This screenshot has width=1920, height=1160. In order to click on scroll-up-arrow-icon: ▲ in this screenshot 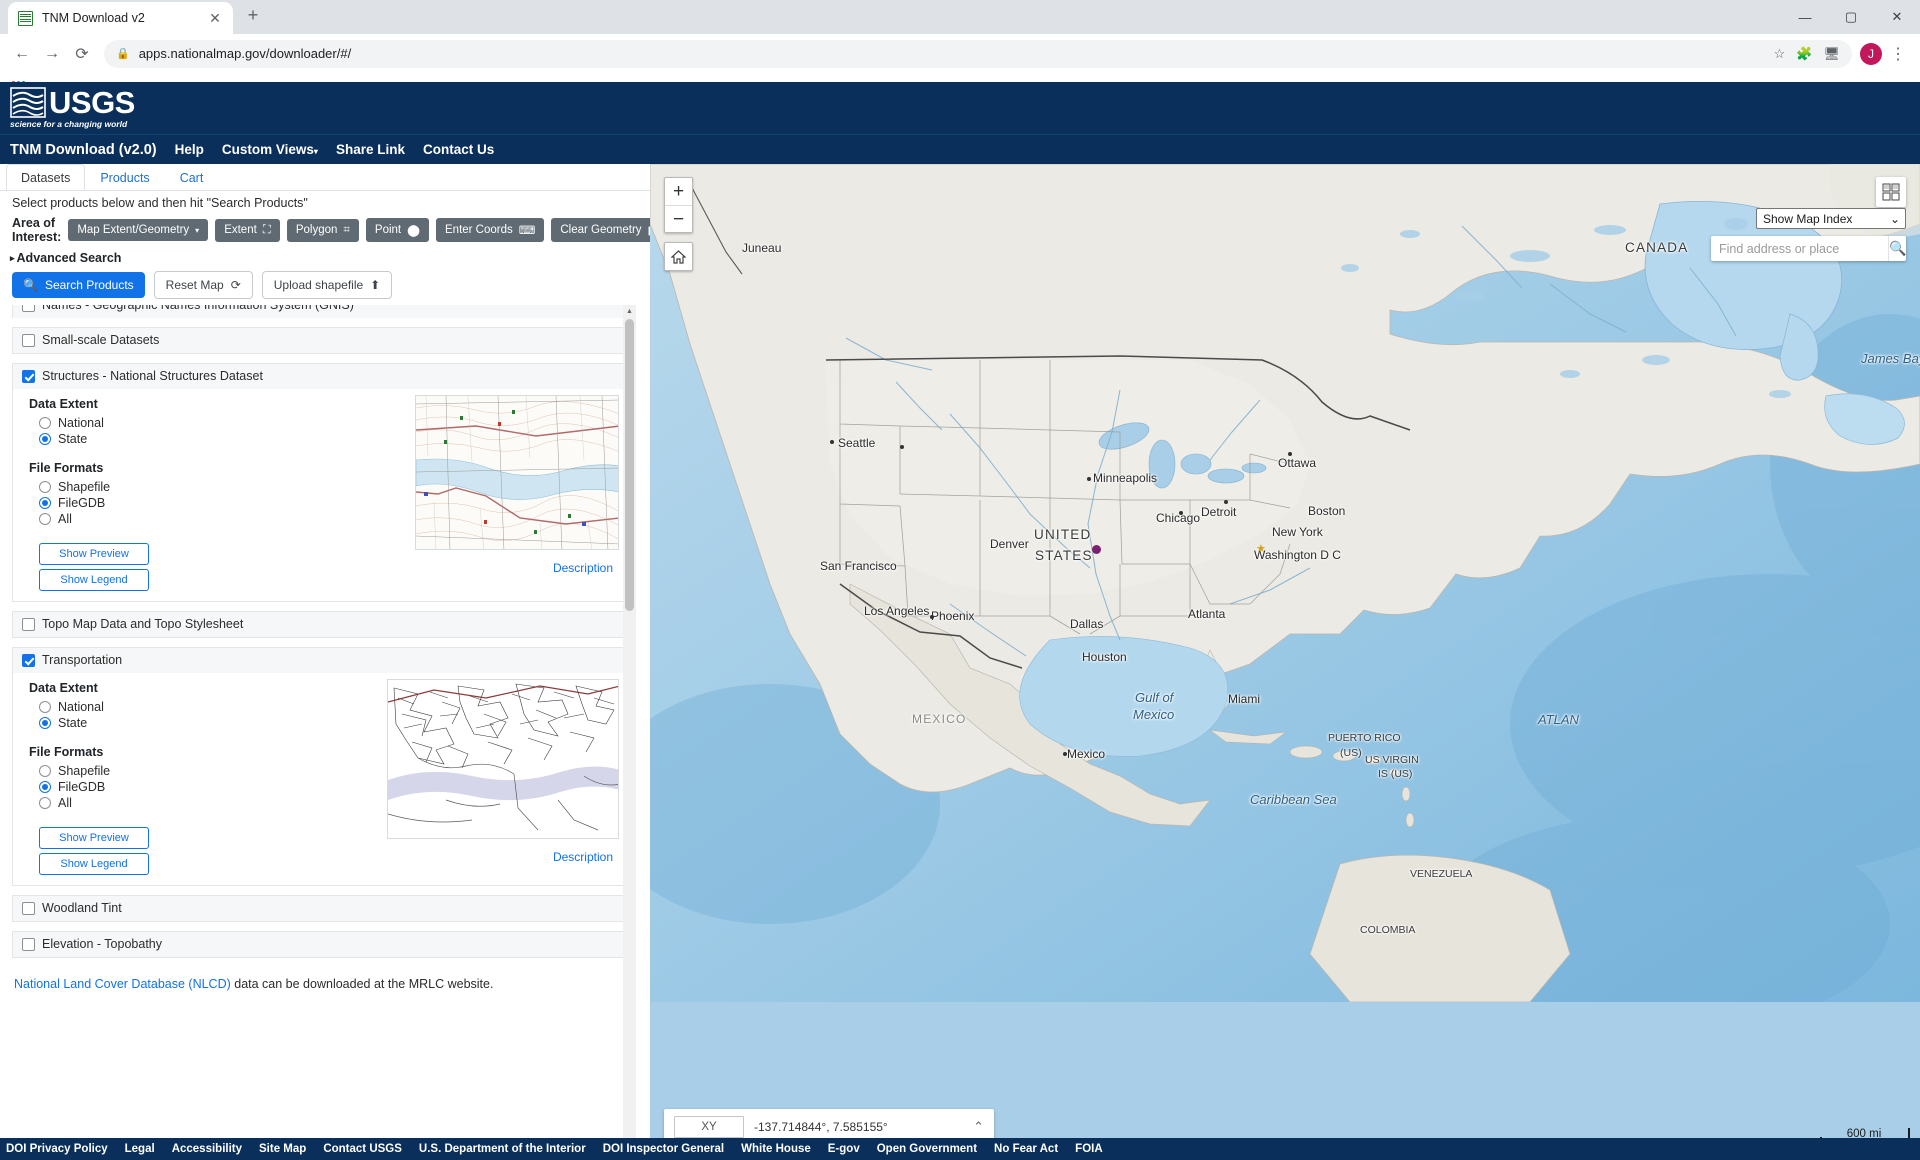, I will do `click(629, 311)`.